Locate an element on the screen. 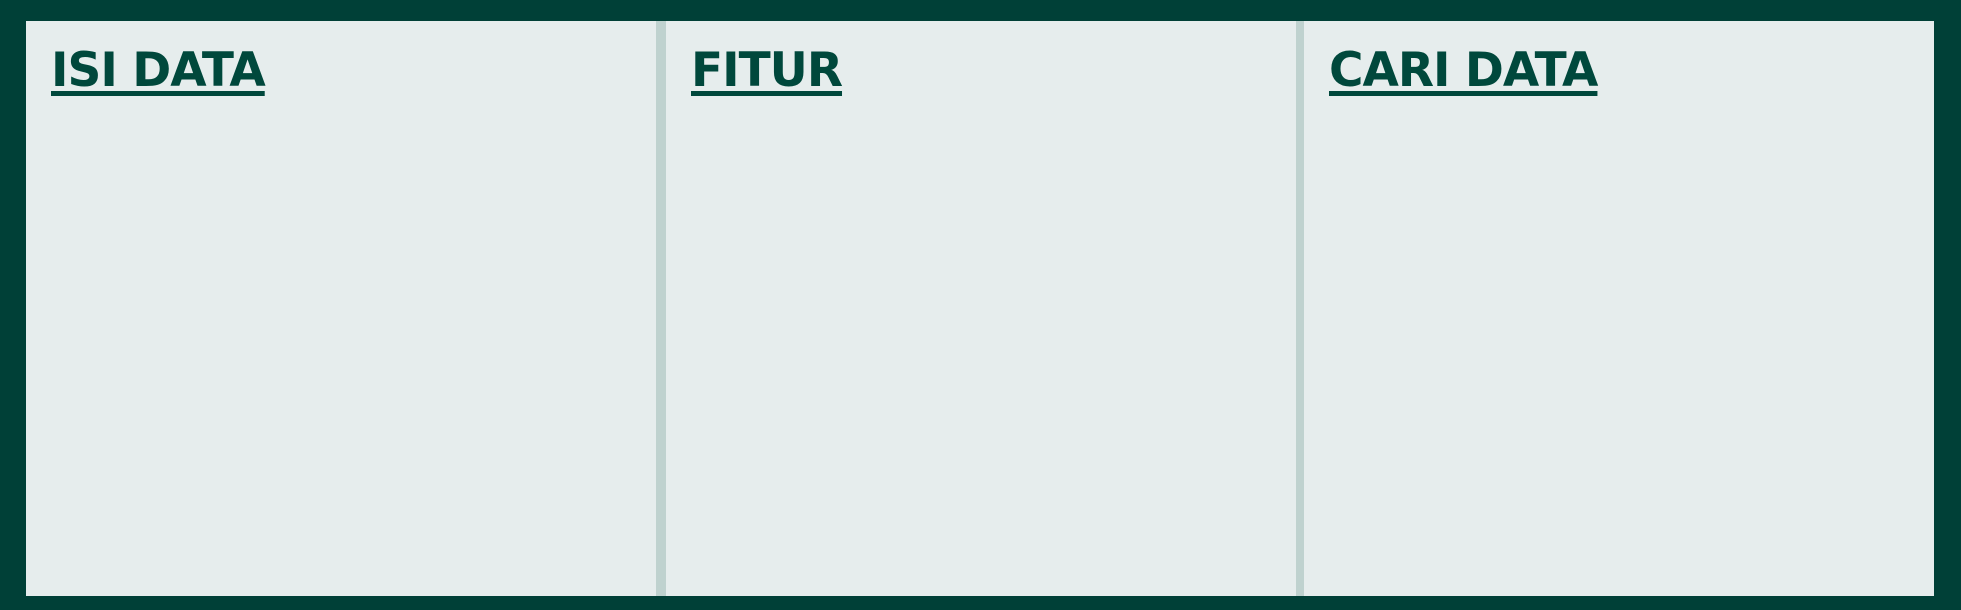 This screenshot has width=1961, height=610. panel-title-cari-data: CARI DATA is located at coordinates (1463, 70).